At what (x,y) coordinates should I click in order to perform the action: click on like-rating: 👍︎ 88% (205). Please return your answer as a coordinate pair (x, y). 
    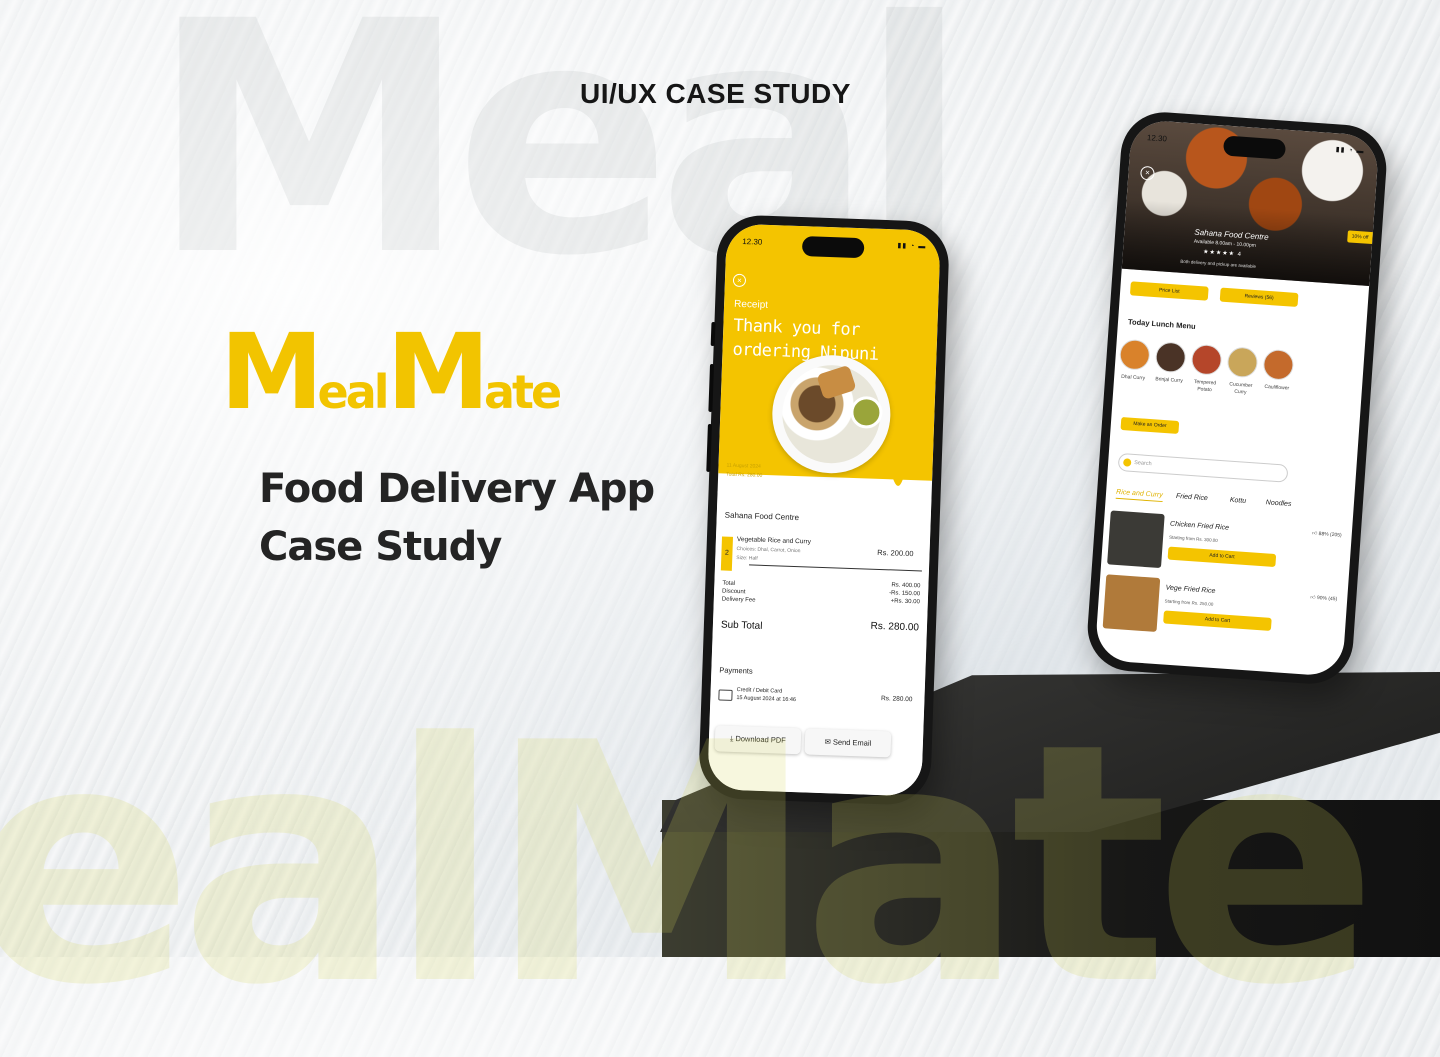
    Looking at the image, I should click on (1327, 535).